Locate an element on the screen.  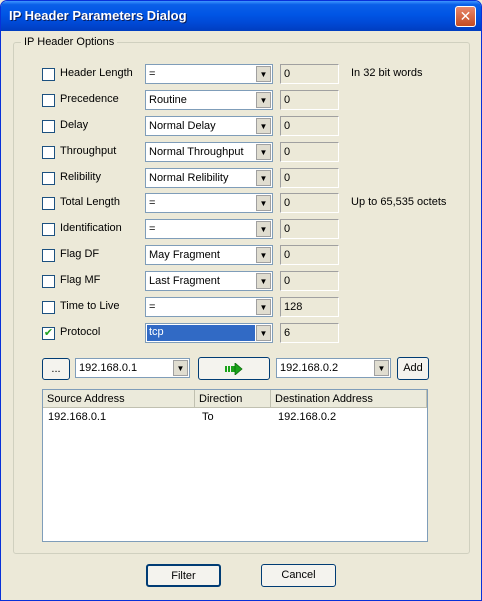
parameter-row: Relibility Normal Relibility ▼ 0 is located at coordinates (241, 178).